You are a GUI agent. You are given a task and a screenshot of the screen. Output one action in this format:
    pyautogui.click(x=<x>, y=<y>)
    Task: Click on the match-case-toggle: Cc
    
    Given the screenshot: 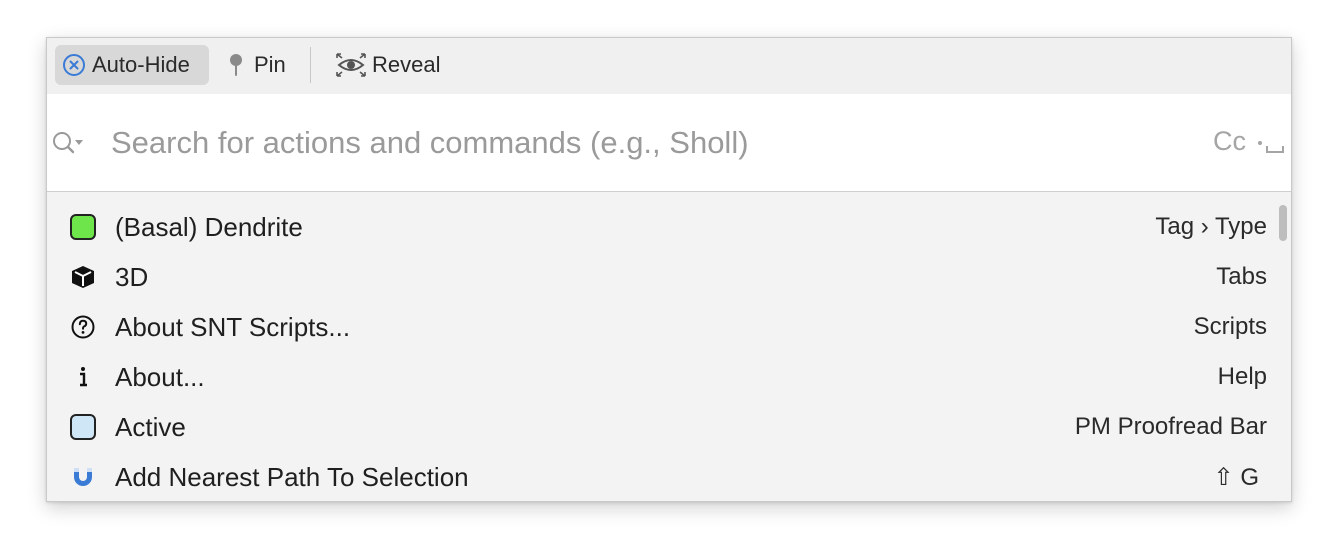 What is the action you would take?
    pyautogui.click(x=1229, y=141)
    